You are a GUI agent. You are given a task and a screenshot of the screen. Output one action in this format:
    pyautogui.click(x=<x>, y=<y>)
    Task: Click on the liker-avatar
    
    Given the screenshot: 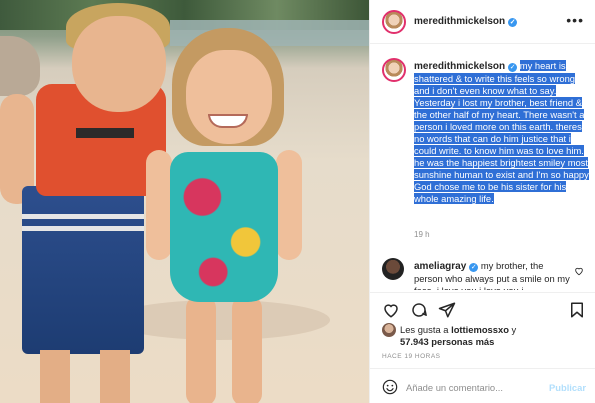 What is the action you would take?
    pyautogui.click(x=389, y=330)
    